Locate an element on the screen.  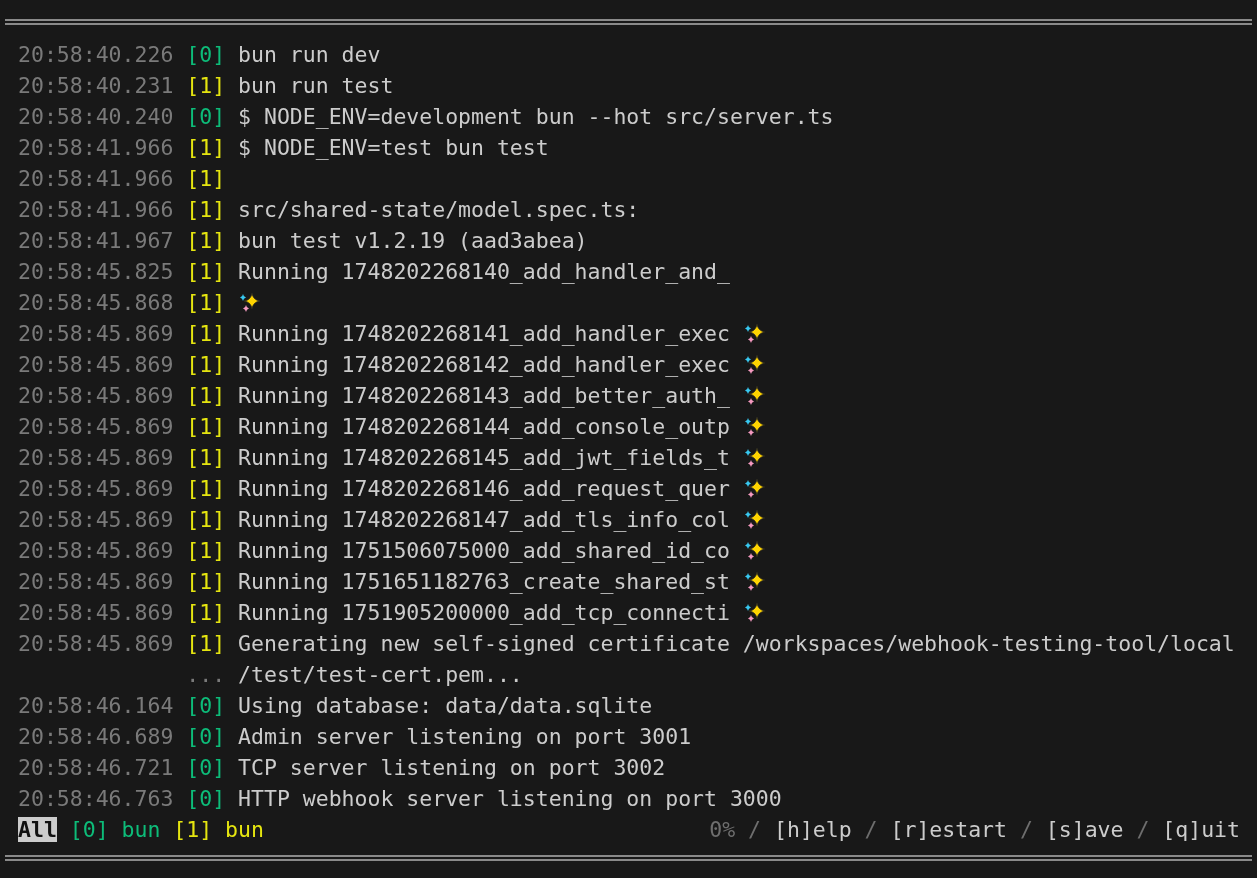
log-message: Running 1748202268143_add_better_auth_ is located at coordinates (484, 395).